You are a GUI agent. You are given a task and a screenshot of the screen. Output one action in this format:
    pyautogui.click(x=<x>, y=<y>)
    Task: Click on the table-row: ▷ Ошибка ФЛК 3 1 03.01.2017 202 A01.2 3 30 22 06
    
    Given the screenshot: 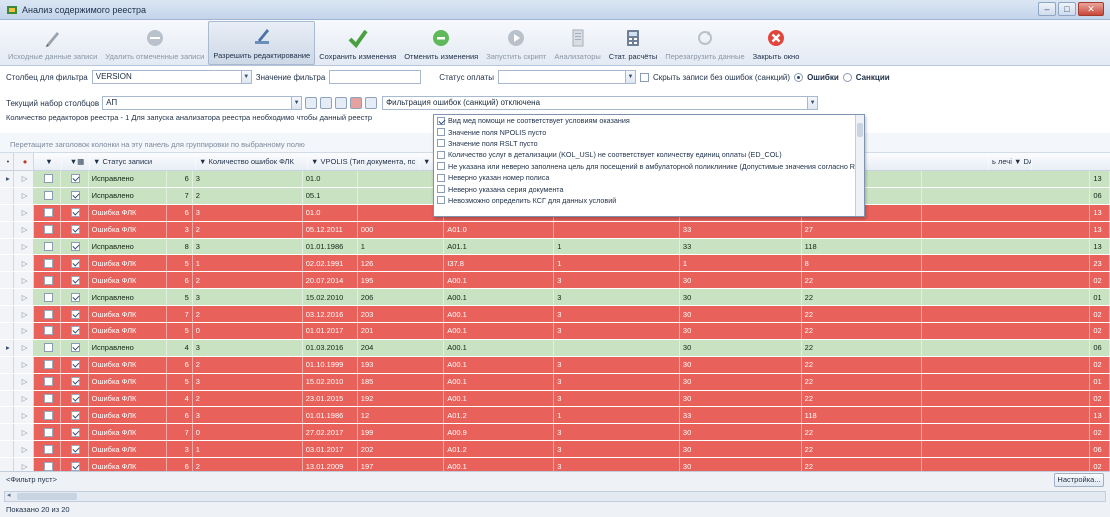 What is the action you would take?
    pyautogui.click(x=555, y=450)
    